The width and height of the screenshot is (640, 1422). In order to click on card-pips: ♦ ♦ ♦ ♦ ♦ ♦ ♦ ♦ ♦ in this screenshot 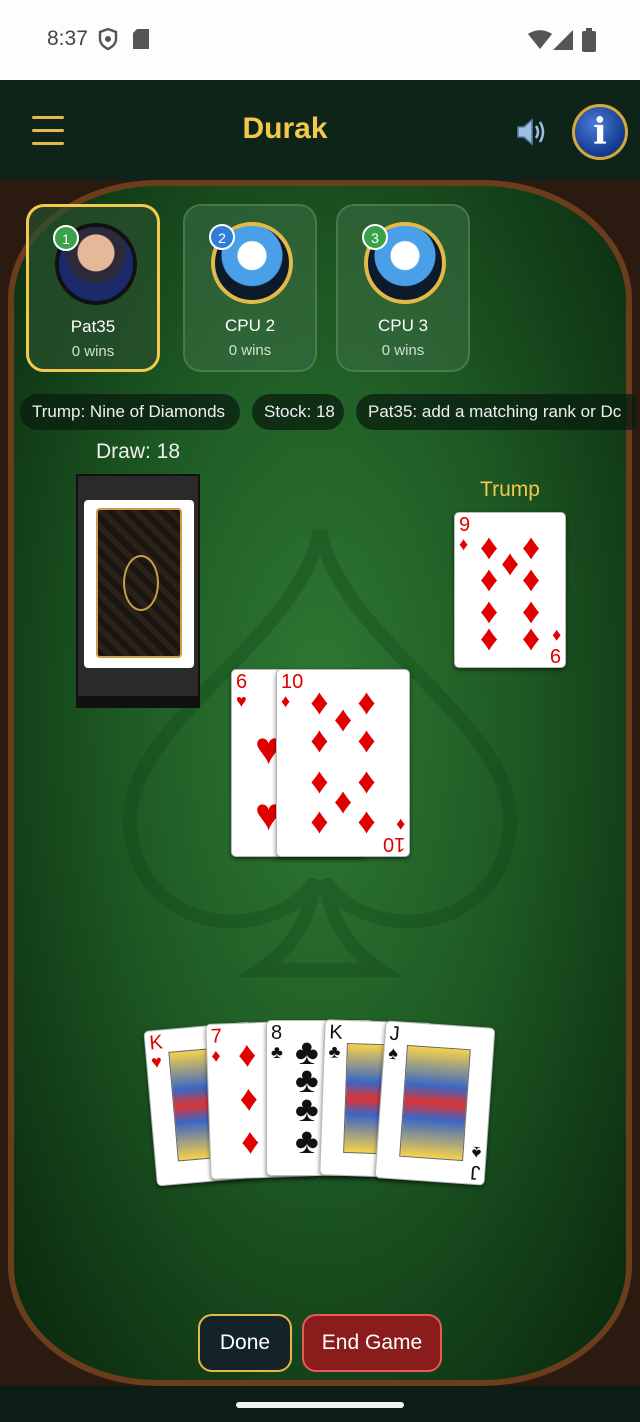, I will do `click(510, 591)`.